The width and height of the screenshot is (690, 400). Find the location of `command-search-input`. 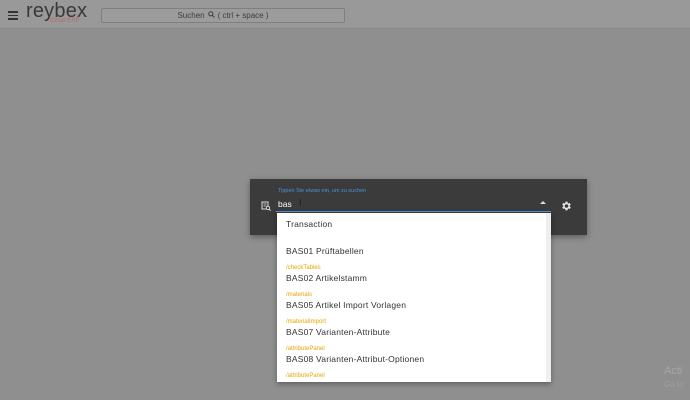

command-search-input is located at coordinates (403, 203).